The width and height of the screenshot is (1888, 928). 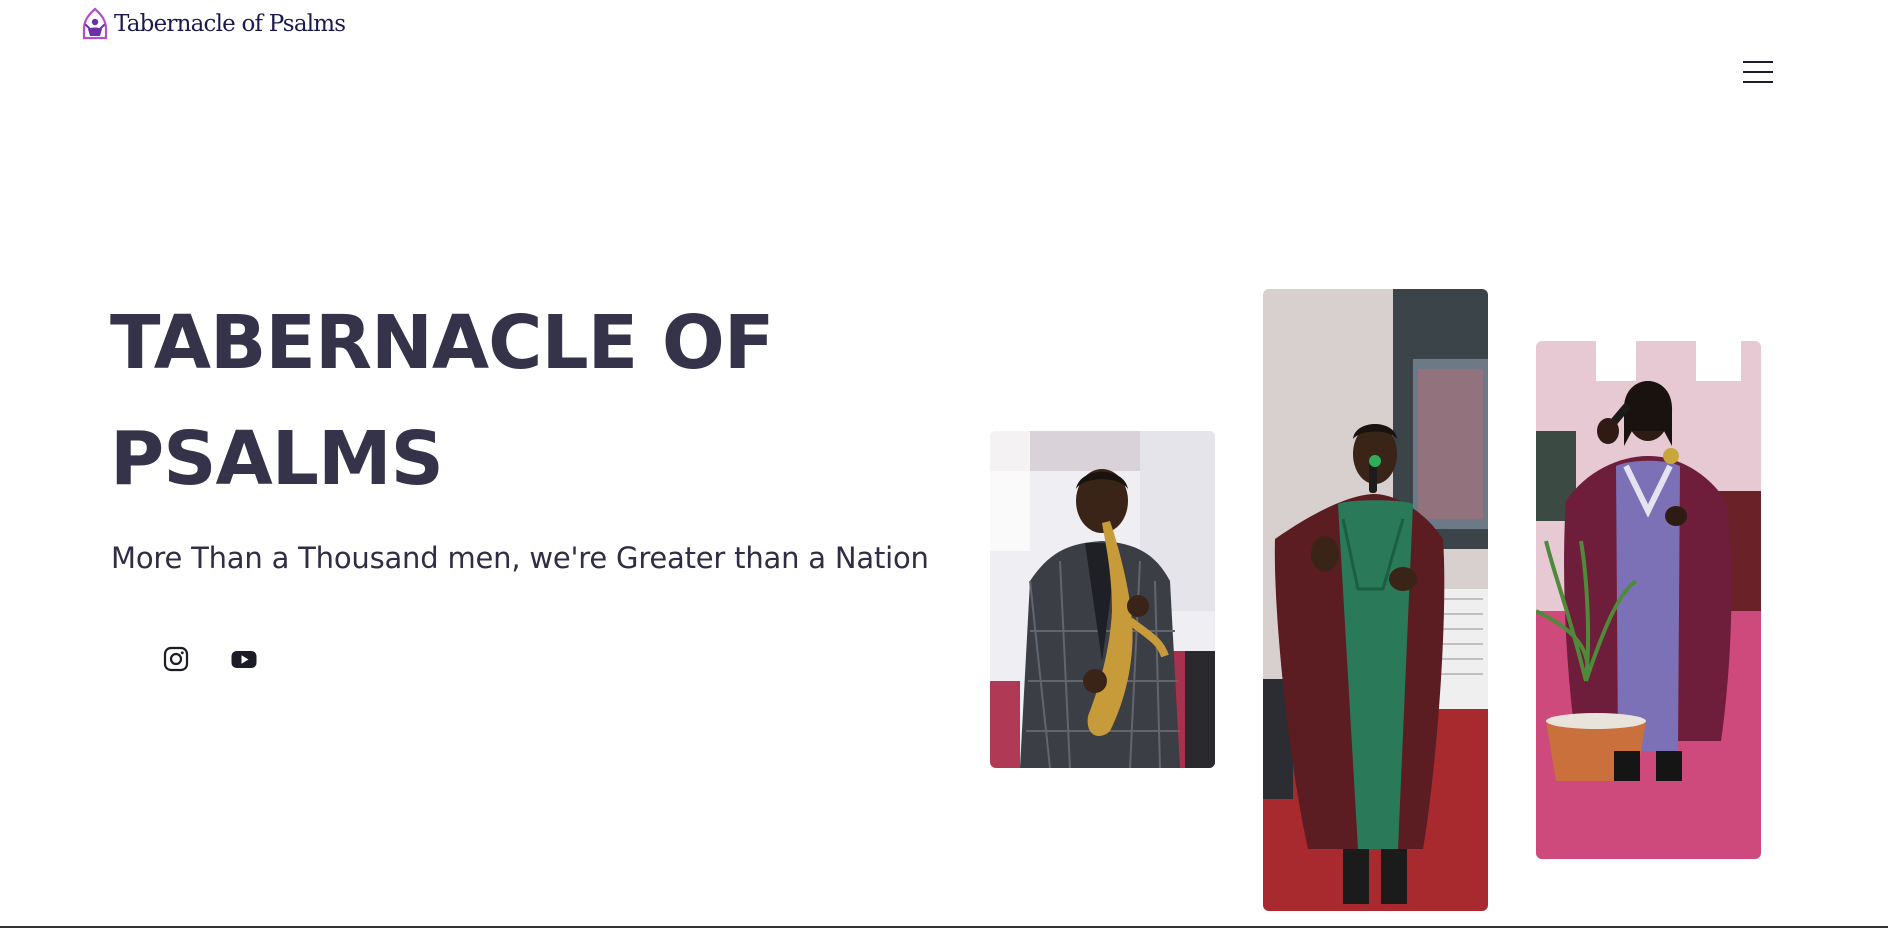 I want to click on singer-purple-robe-photo, so click(x=1648, y=600).